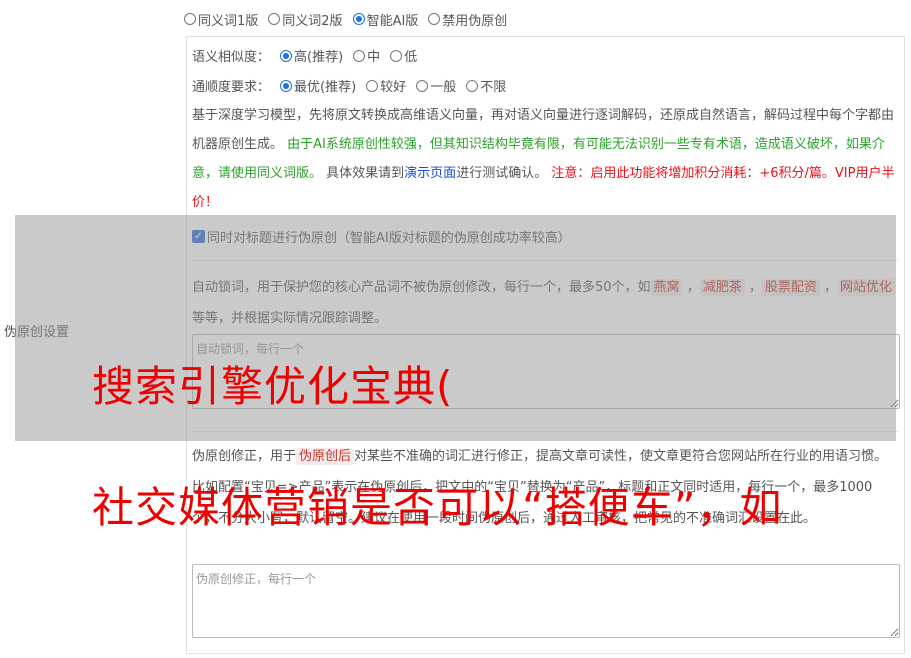  What do you see at coordinates (325, 87) in the screenshot?
I see `option-label: 最优(推荐)` at bounding box center [325, 87].